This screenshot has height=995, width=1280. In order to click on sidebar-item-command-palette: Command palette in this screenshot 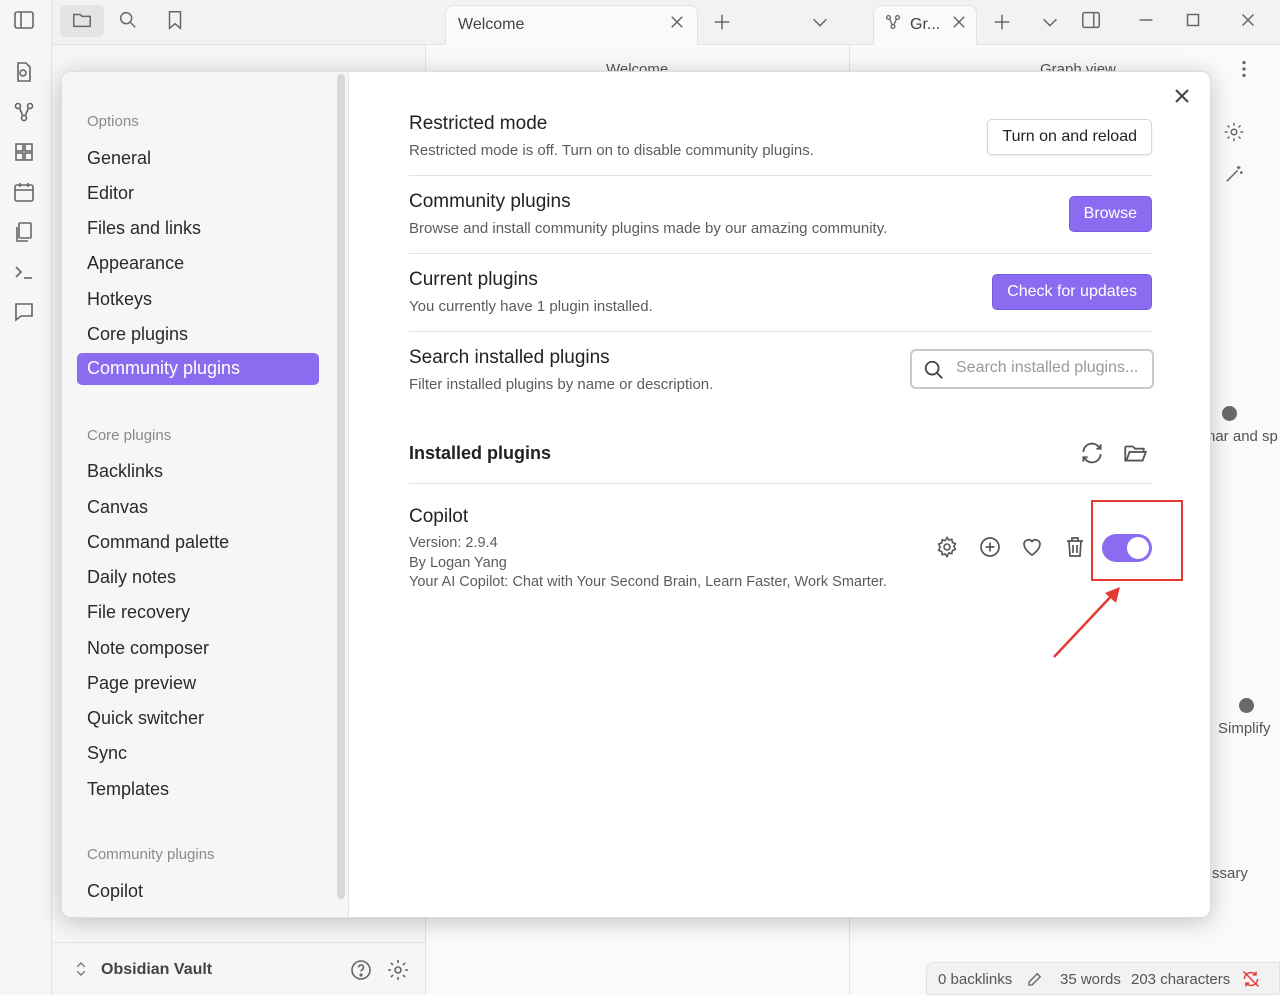, I will do `click(198, 543)`.